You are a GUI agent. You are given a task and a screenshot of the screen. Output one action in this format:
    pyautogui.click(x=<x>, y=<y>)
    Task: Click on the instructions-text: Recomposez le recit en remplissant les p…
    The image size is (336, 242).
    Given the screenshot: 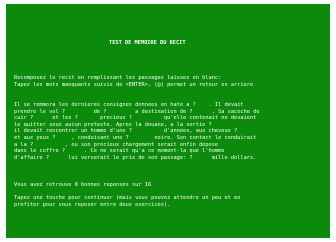 What is the action you would take?
    pyautogui.click(x=134, y=81)
    